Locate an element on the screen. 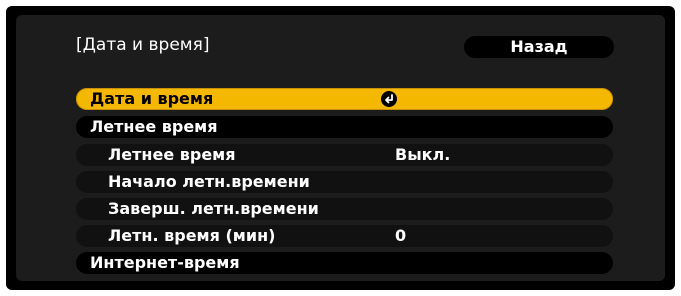 The height and width of the screenshot is (296, 681). back-button: Назад is located at coordinates (539, 47).